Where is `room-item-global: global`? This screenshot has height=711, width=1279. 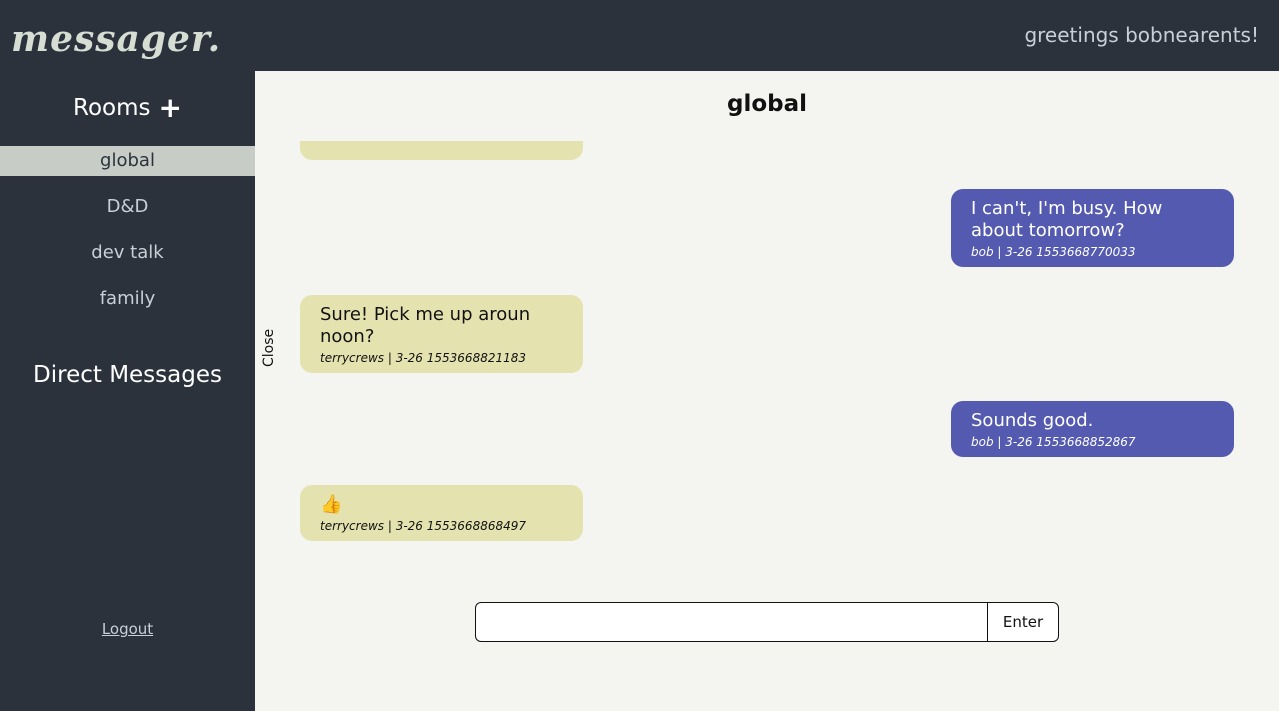
room-item-global: global is located at coordinates (127, 161).